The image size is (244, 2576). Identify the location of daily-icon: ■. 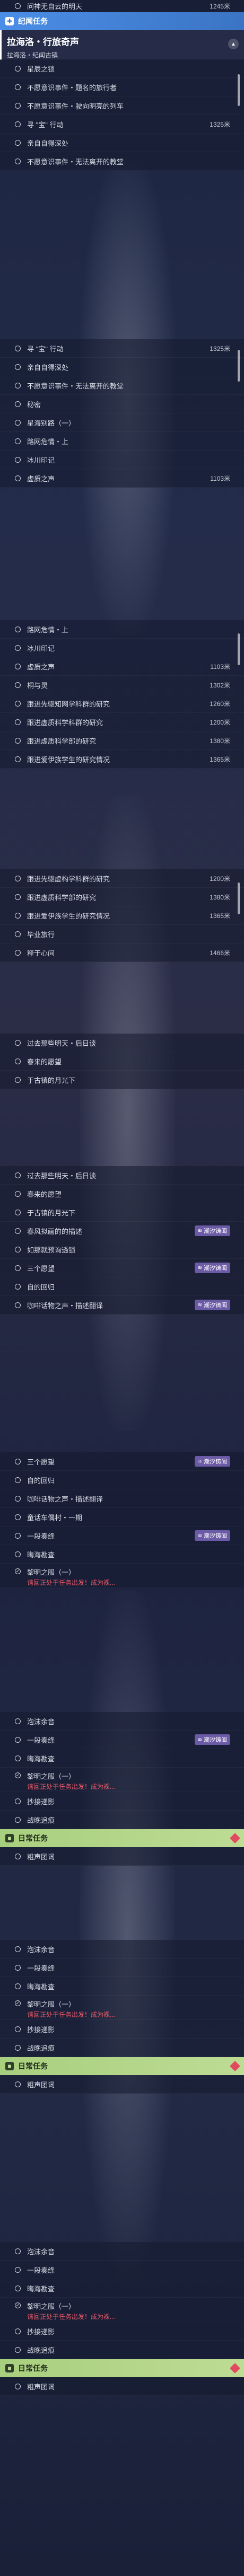
(10, 1838).